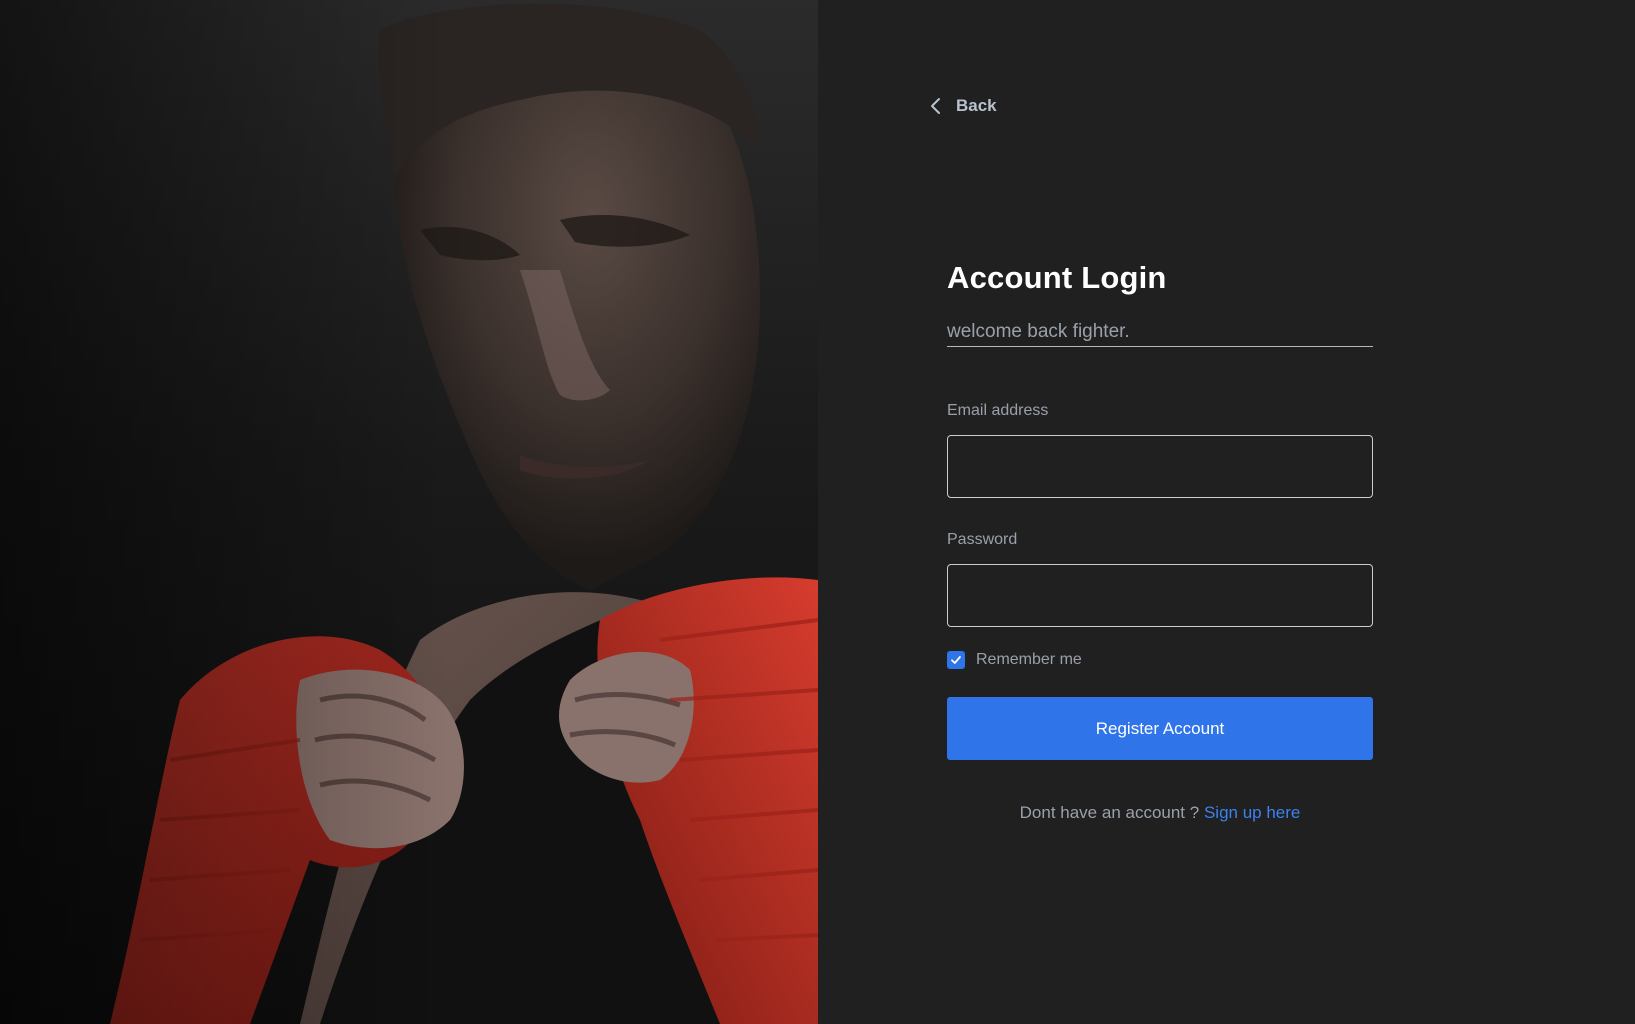 Image resolution: width=1635 pixels, height=1024 pixels. I want to click on back-link: Back, so click(962, 106).